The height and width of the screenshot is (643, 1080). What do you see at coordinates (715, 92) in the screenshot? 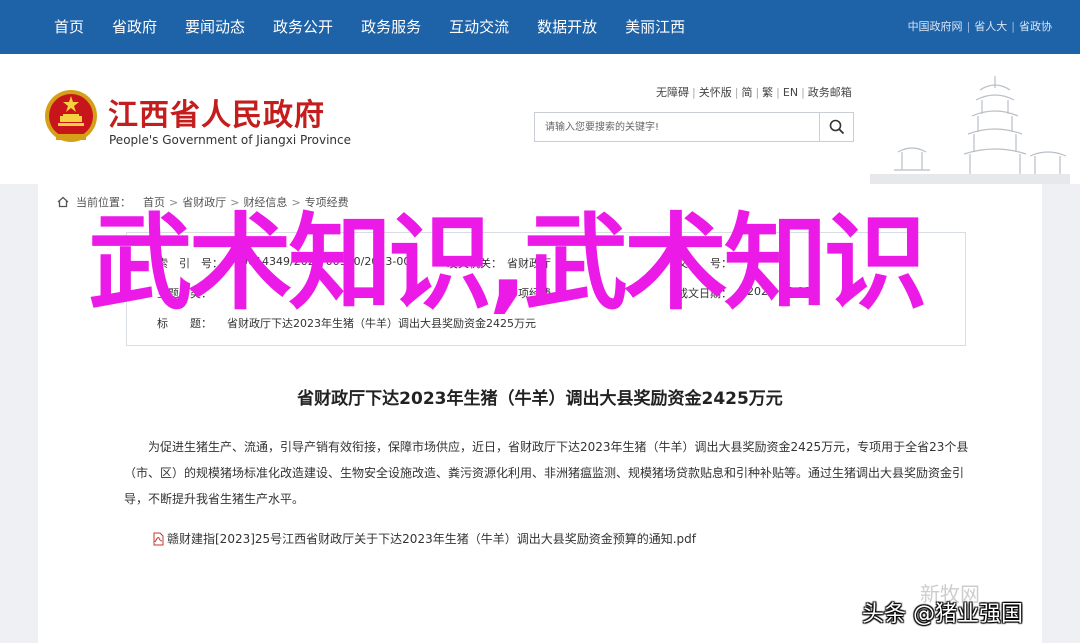
I see `link-care-mode: 关怀版` at bounding box center [715, 92].